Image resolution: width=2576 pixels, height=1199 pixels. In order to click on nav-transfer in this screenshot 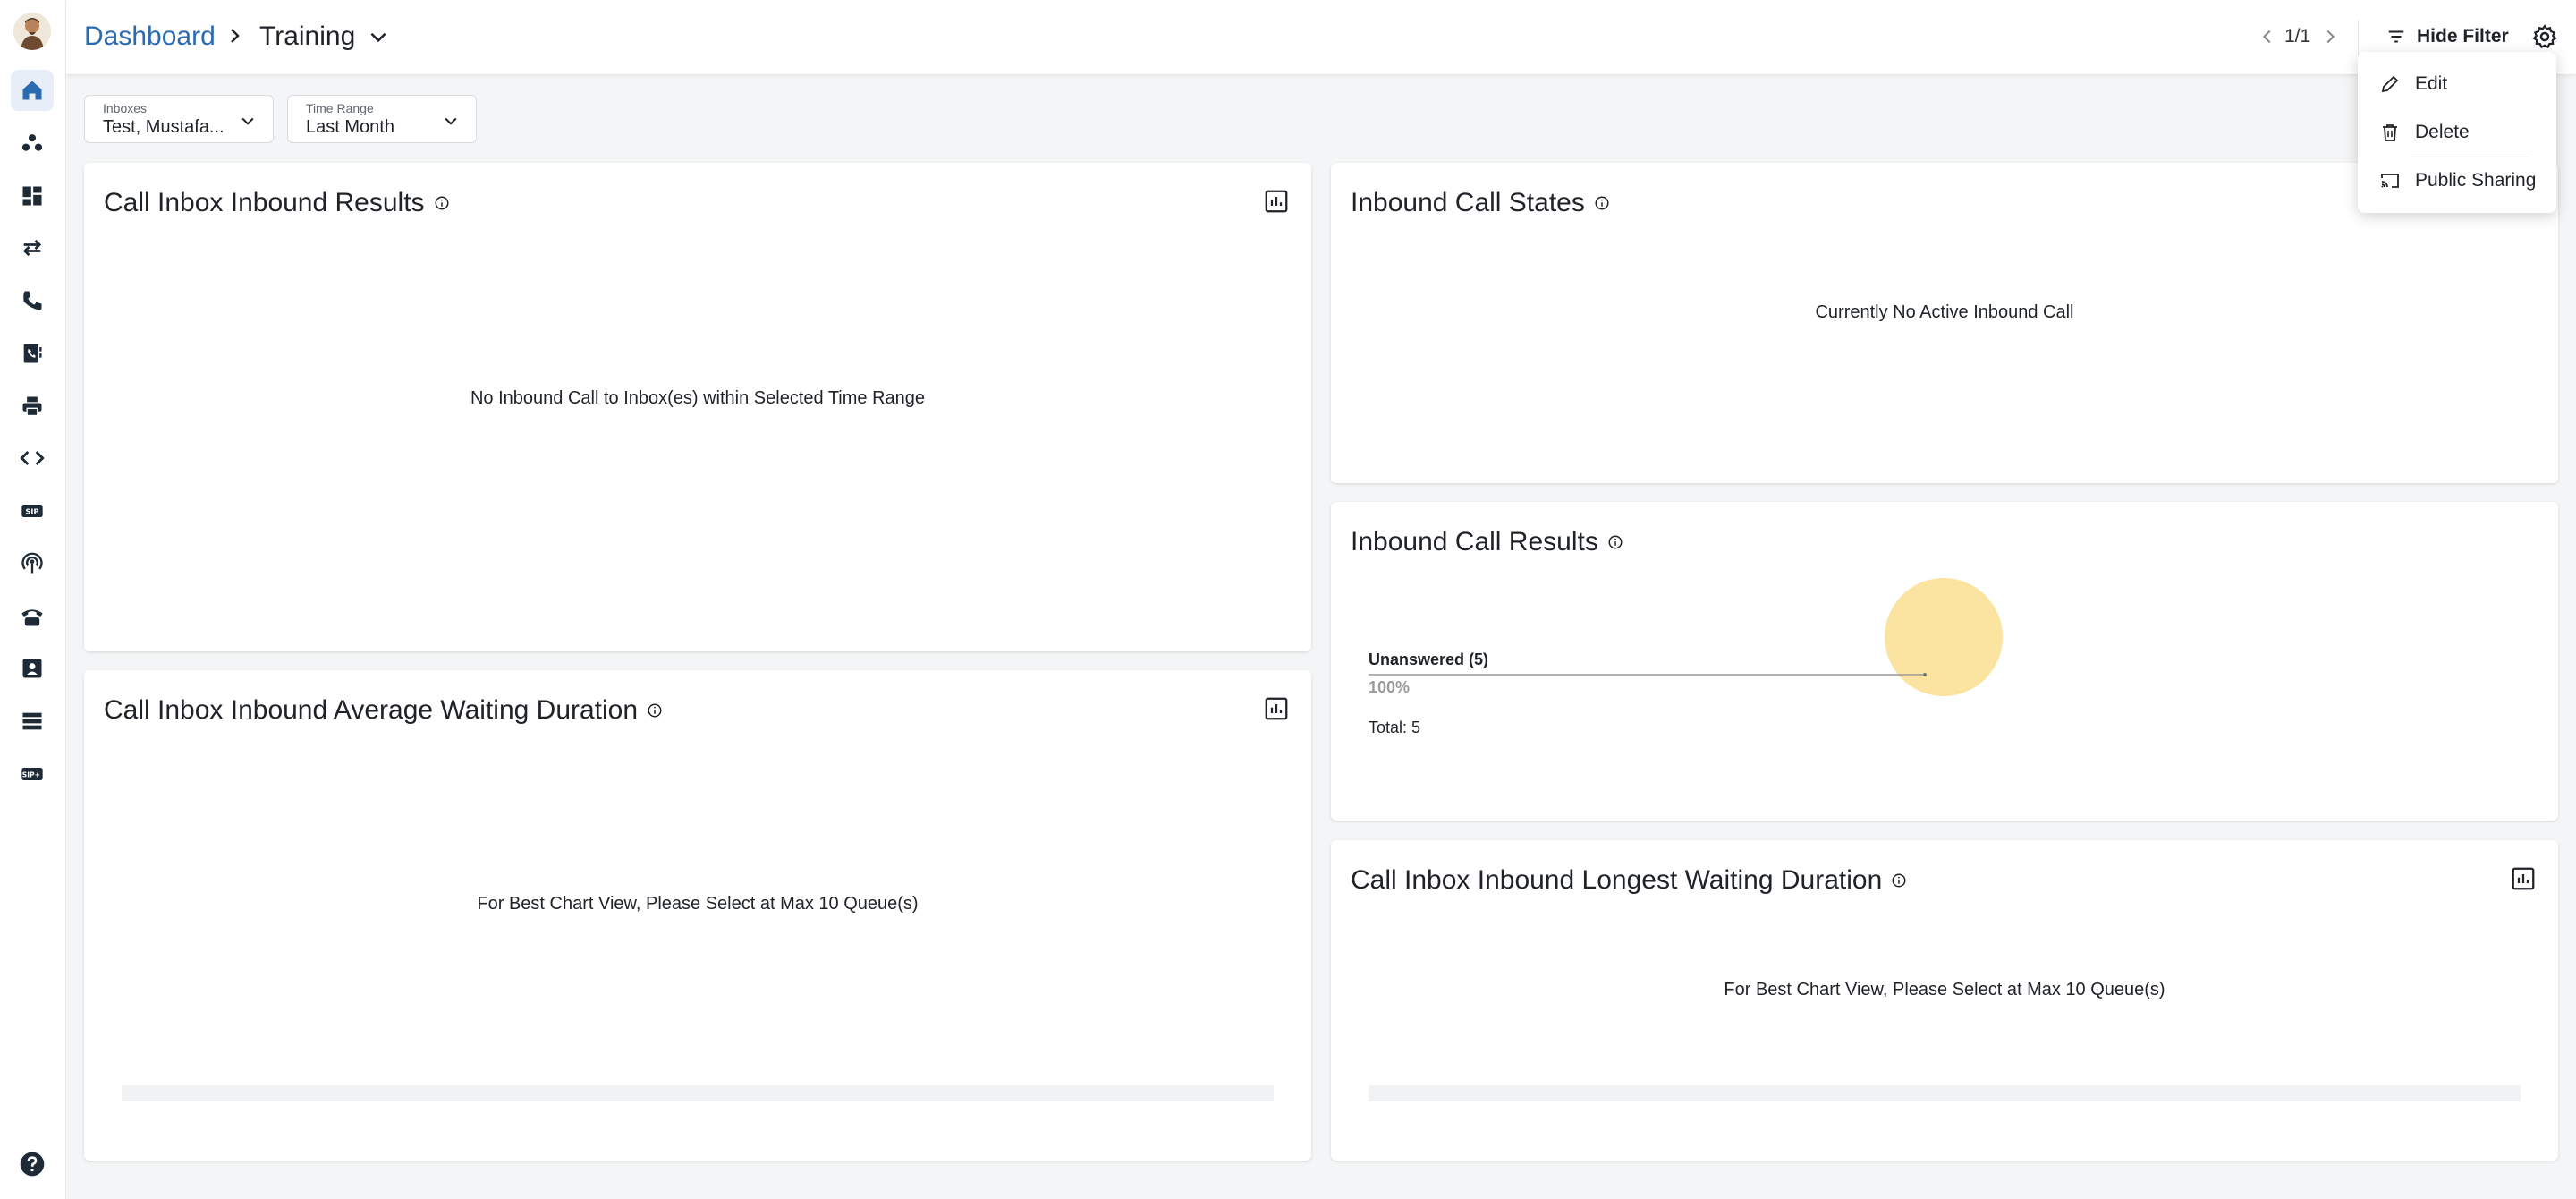, I will do `click(32, 247)`.